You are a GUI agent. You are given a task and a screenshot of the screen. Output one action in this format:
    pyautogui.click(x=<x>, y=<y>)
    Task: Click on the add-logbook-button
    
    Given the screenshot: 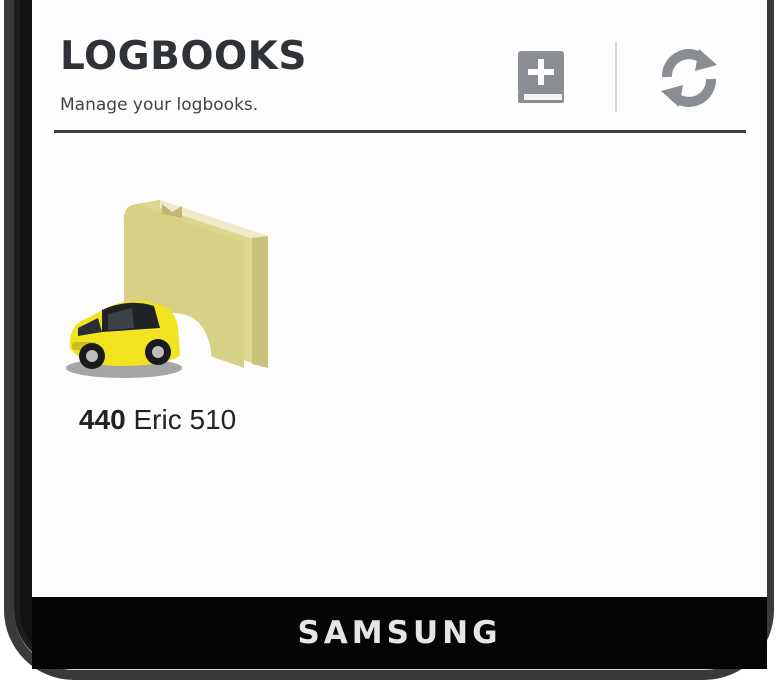 What is the action you would take?
    pyautogui.click(x=540, y=77)
    